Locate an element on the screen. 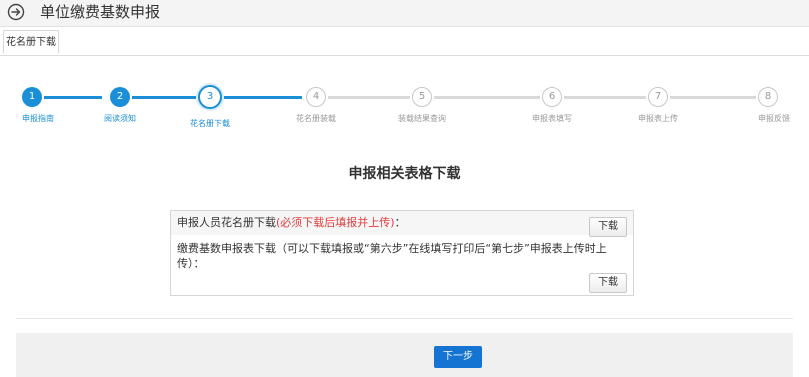  roster-download-row: 申报人员花名册下载(必须下载后填报并上传)： 下载 is located at coordinates (402, 224).